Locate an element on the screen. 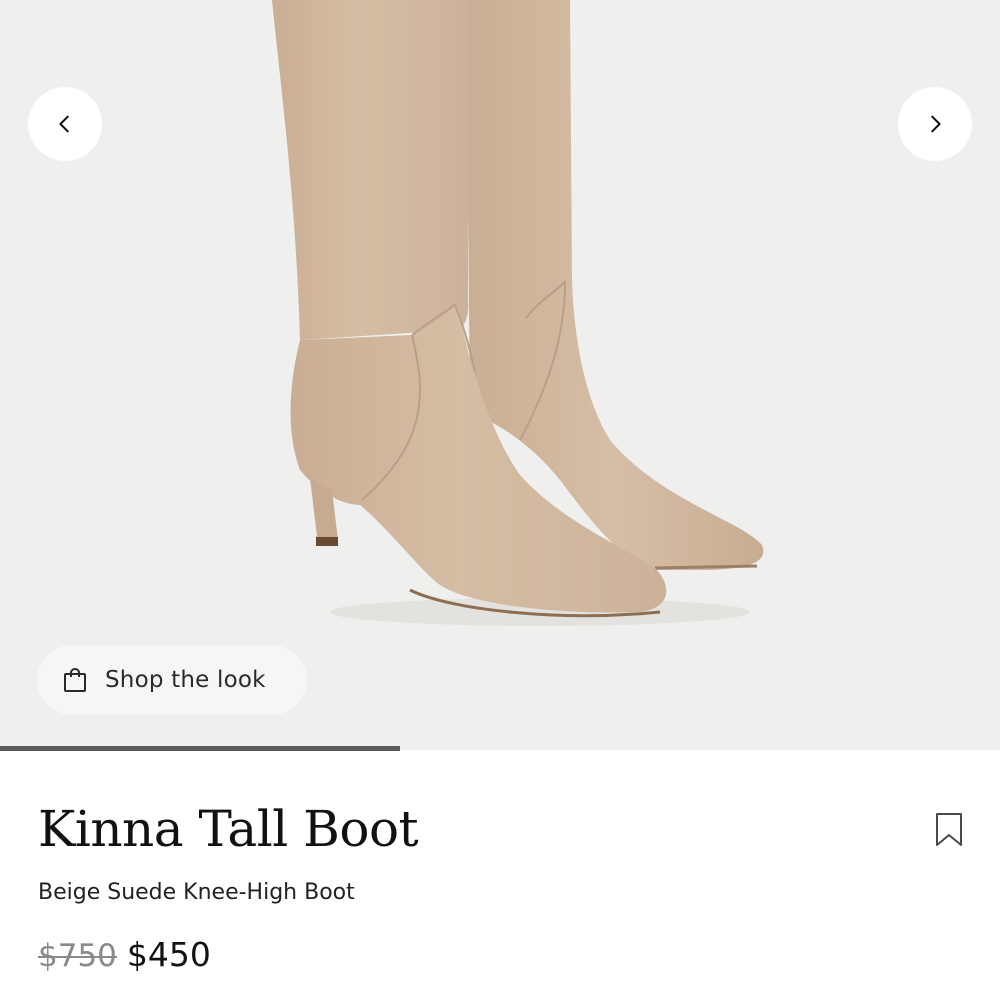 The height and width of the screenshot is (1000, 1000). bookmark-button is located at coordinates (949, 830).